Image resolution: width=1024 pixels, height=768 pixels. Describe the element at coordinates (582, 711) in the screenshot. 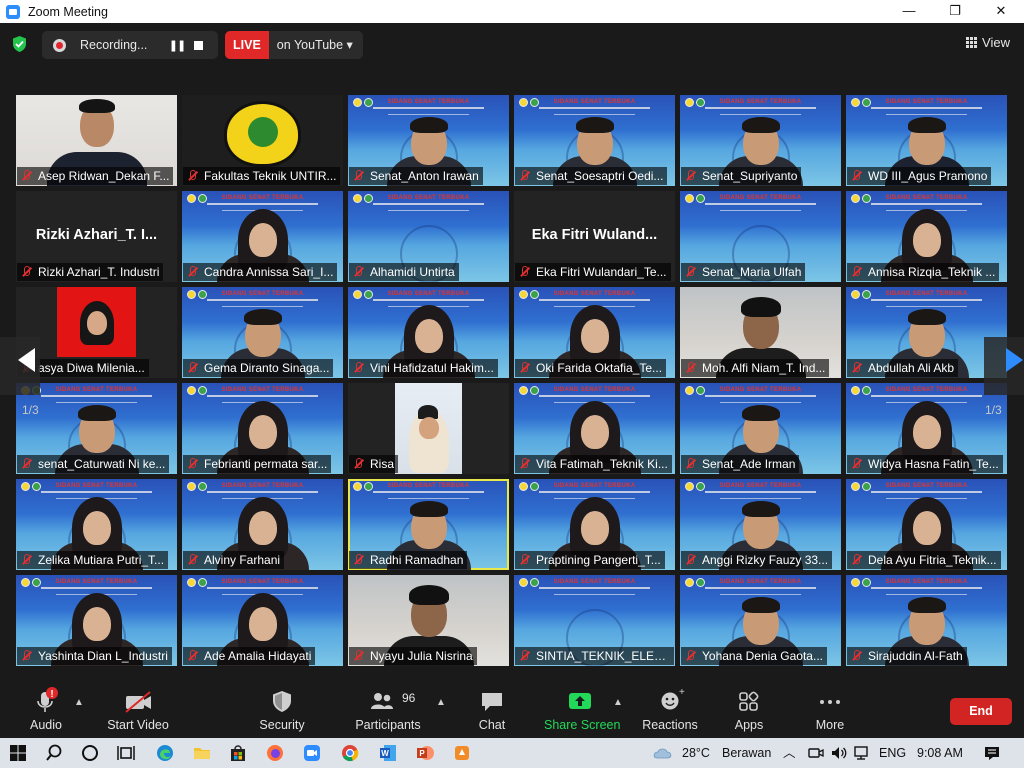

I see `share-screen-button: Share Screen` at that location.